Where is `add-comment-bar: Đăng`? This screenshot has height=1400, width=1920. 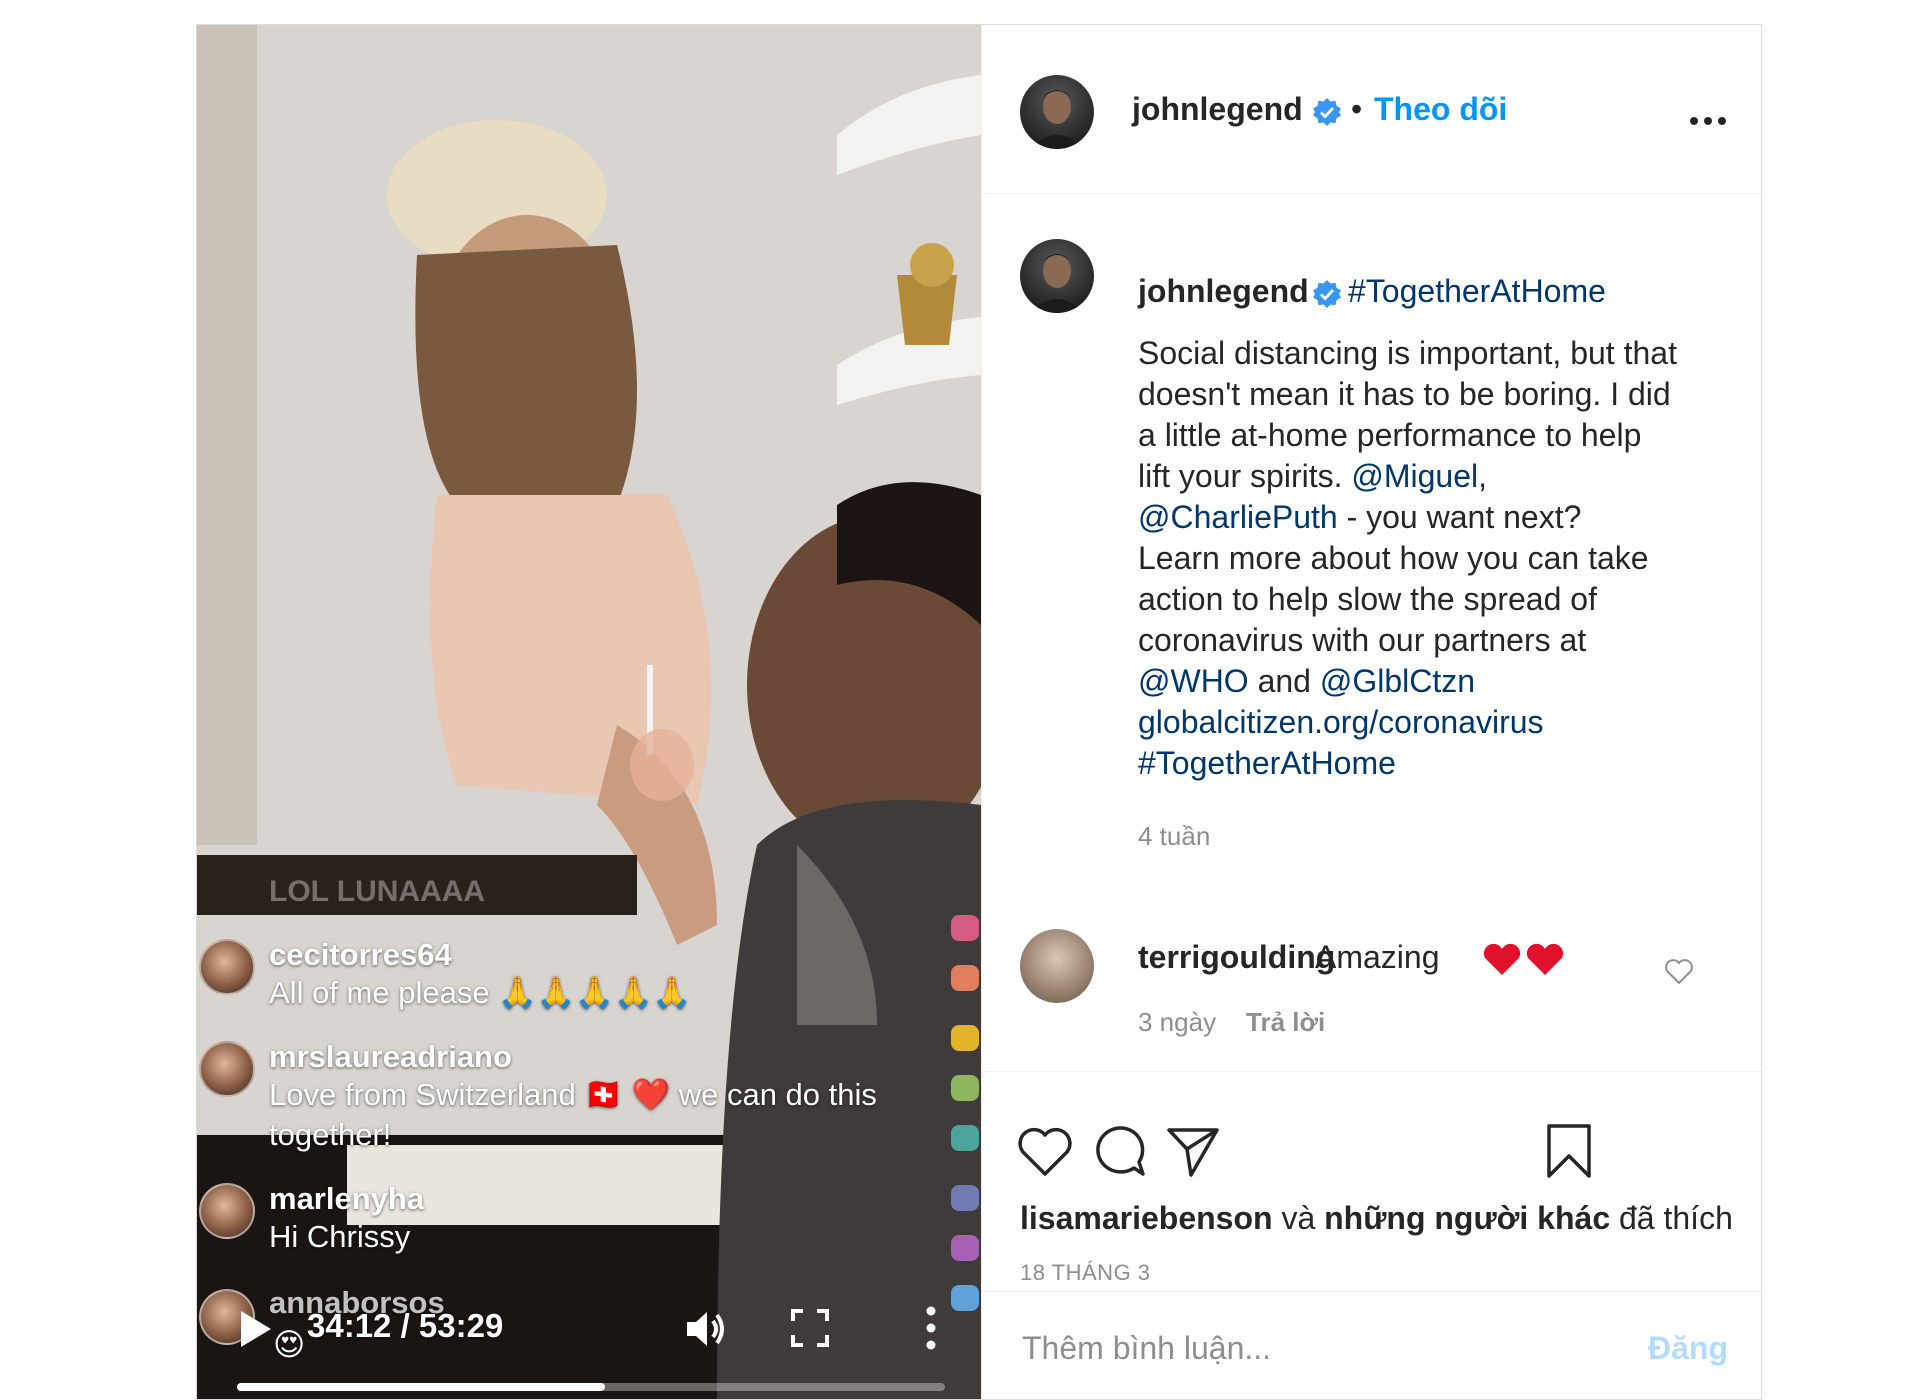 add-comment-bar: Đăng is located at coordinates (1371, 1345).